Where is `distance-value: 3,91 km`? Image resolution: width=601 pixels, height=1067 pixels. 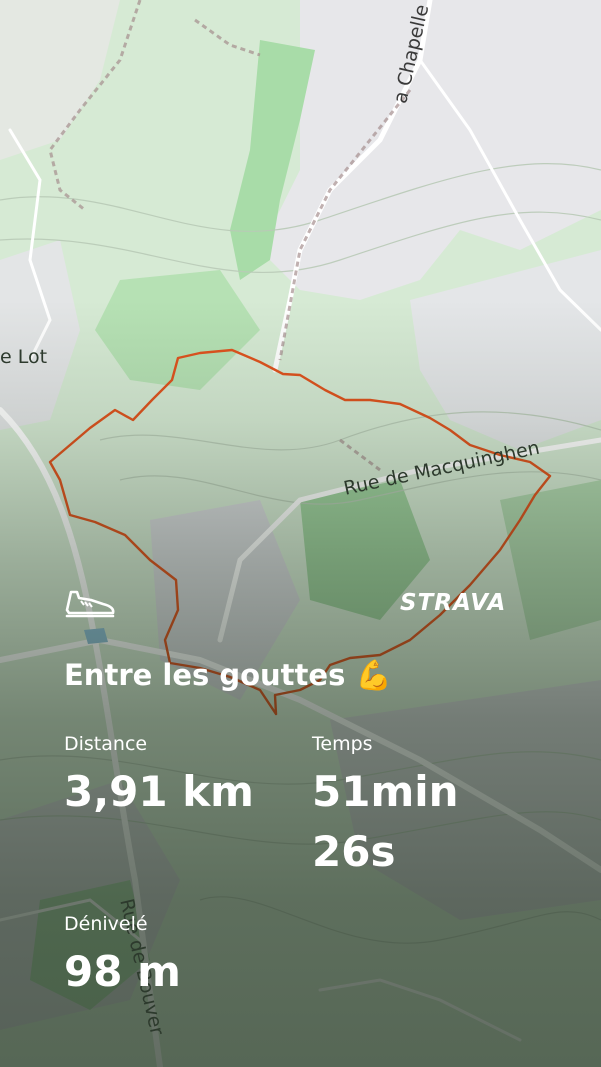
distance-value: 3,91 km is located at coordinates (159, 791).